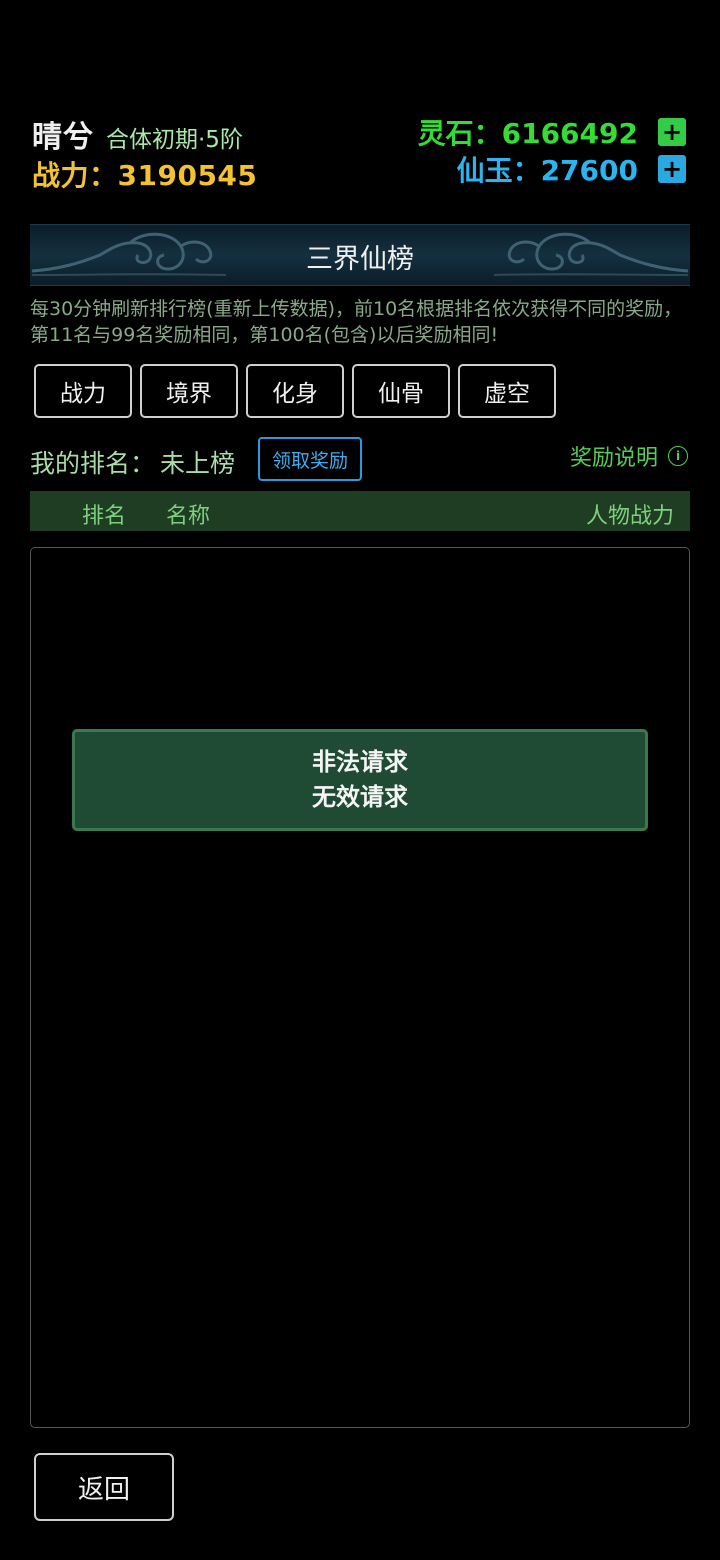 This screenshot has height=1560, width=720. I want to click on leaderboard-banner: 三界仙榜, so click(360, 255).